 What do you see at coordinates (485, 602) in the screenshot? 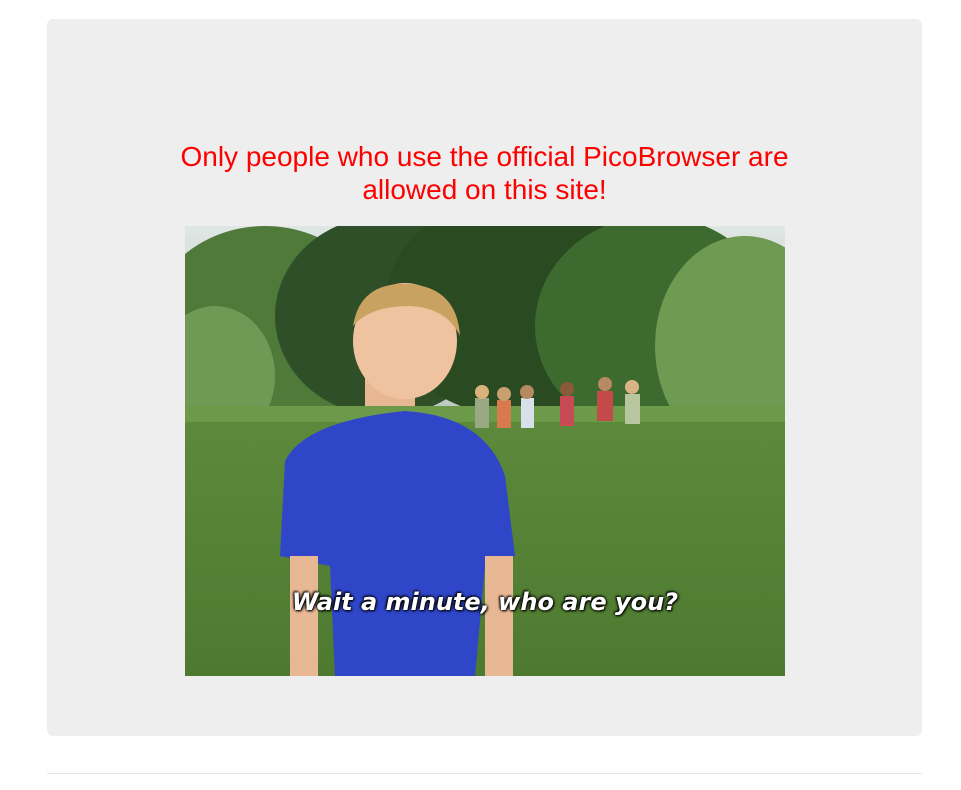
I see `gif-caption: Wait a minute, who are you?` at bounding box center [485, 602].